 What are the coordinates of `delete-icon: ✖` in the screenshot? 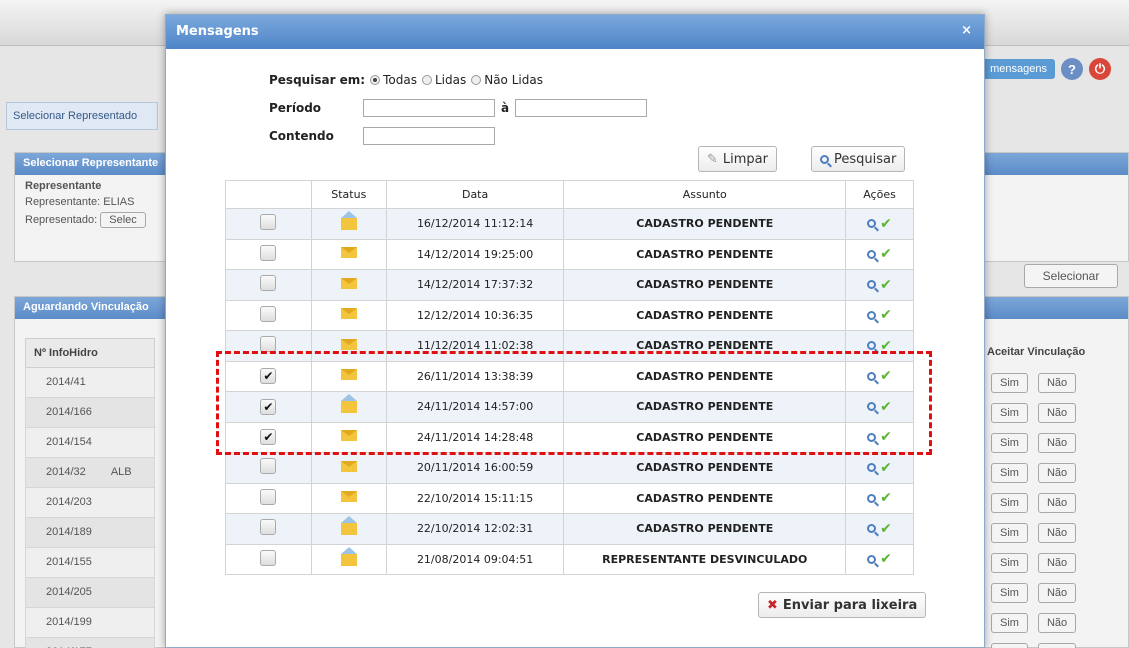 It's located at (772, 605).